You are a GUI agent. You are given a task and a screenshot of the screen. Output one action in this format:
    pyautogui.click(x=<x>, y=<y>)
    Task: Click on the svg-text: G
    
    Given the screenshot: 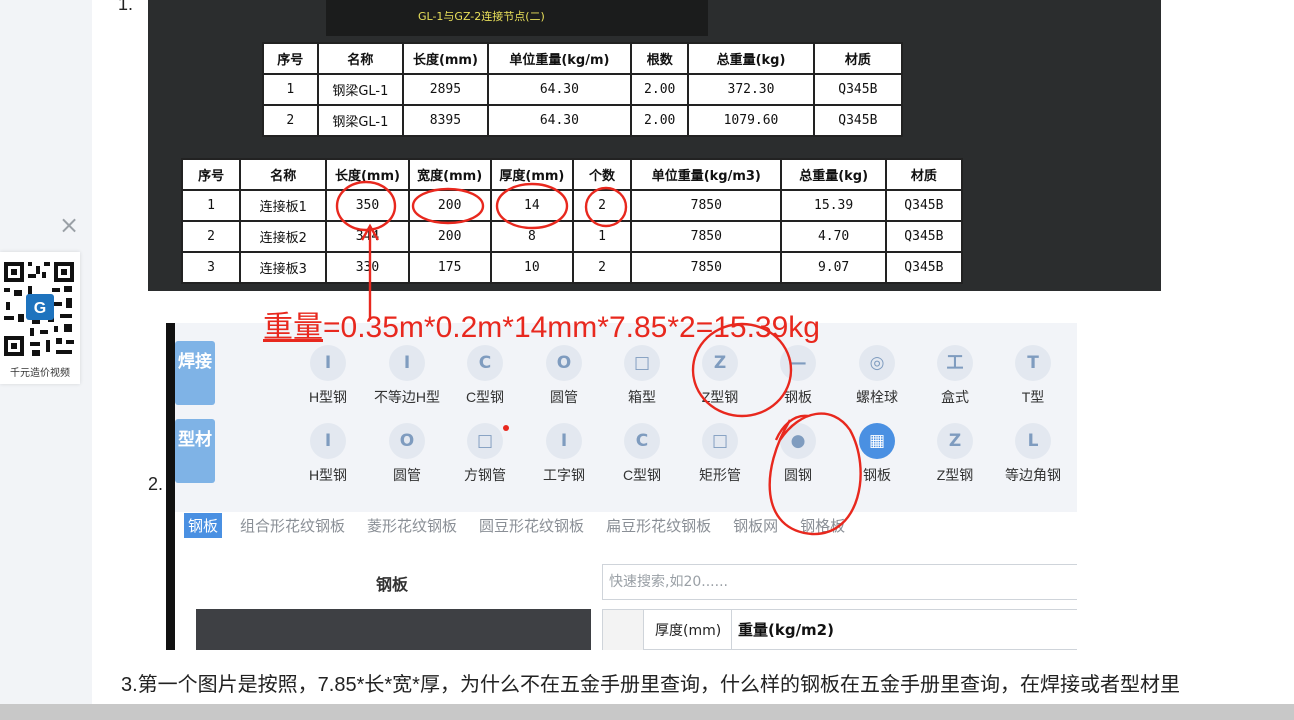 What is the action you would take?
    pyautogui.click(x=40, y=308)
    